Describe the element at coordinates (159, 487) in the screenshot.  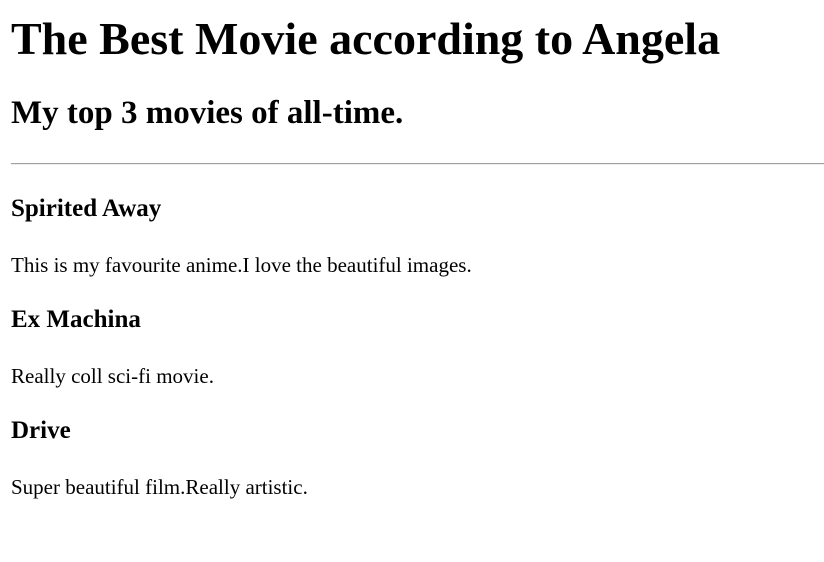
I see `movie-description: Super beautiful film.Really artistic.` at that location.